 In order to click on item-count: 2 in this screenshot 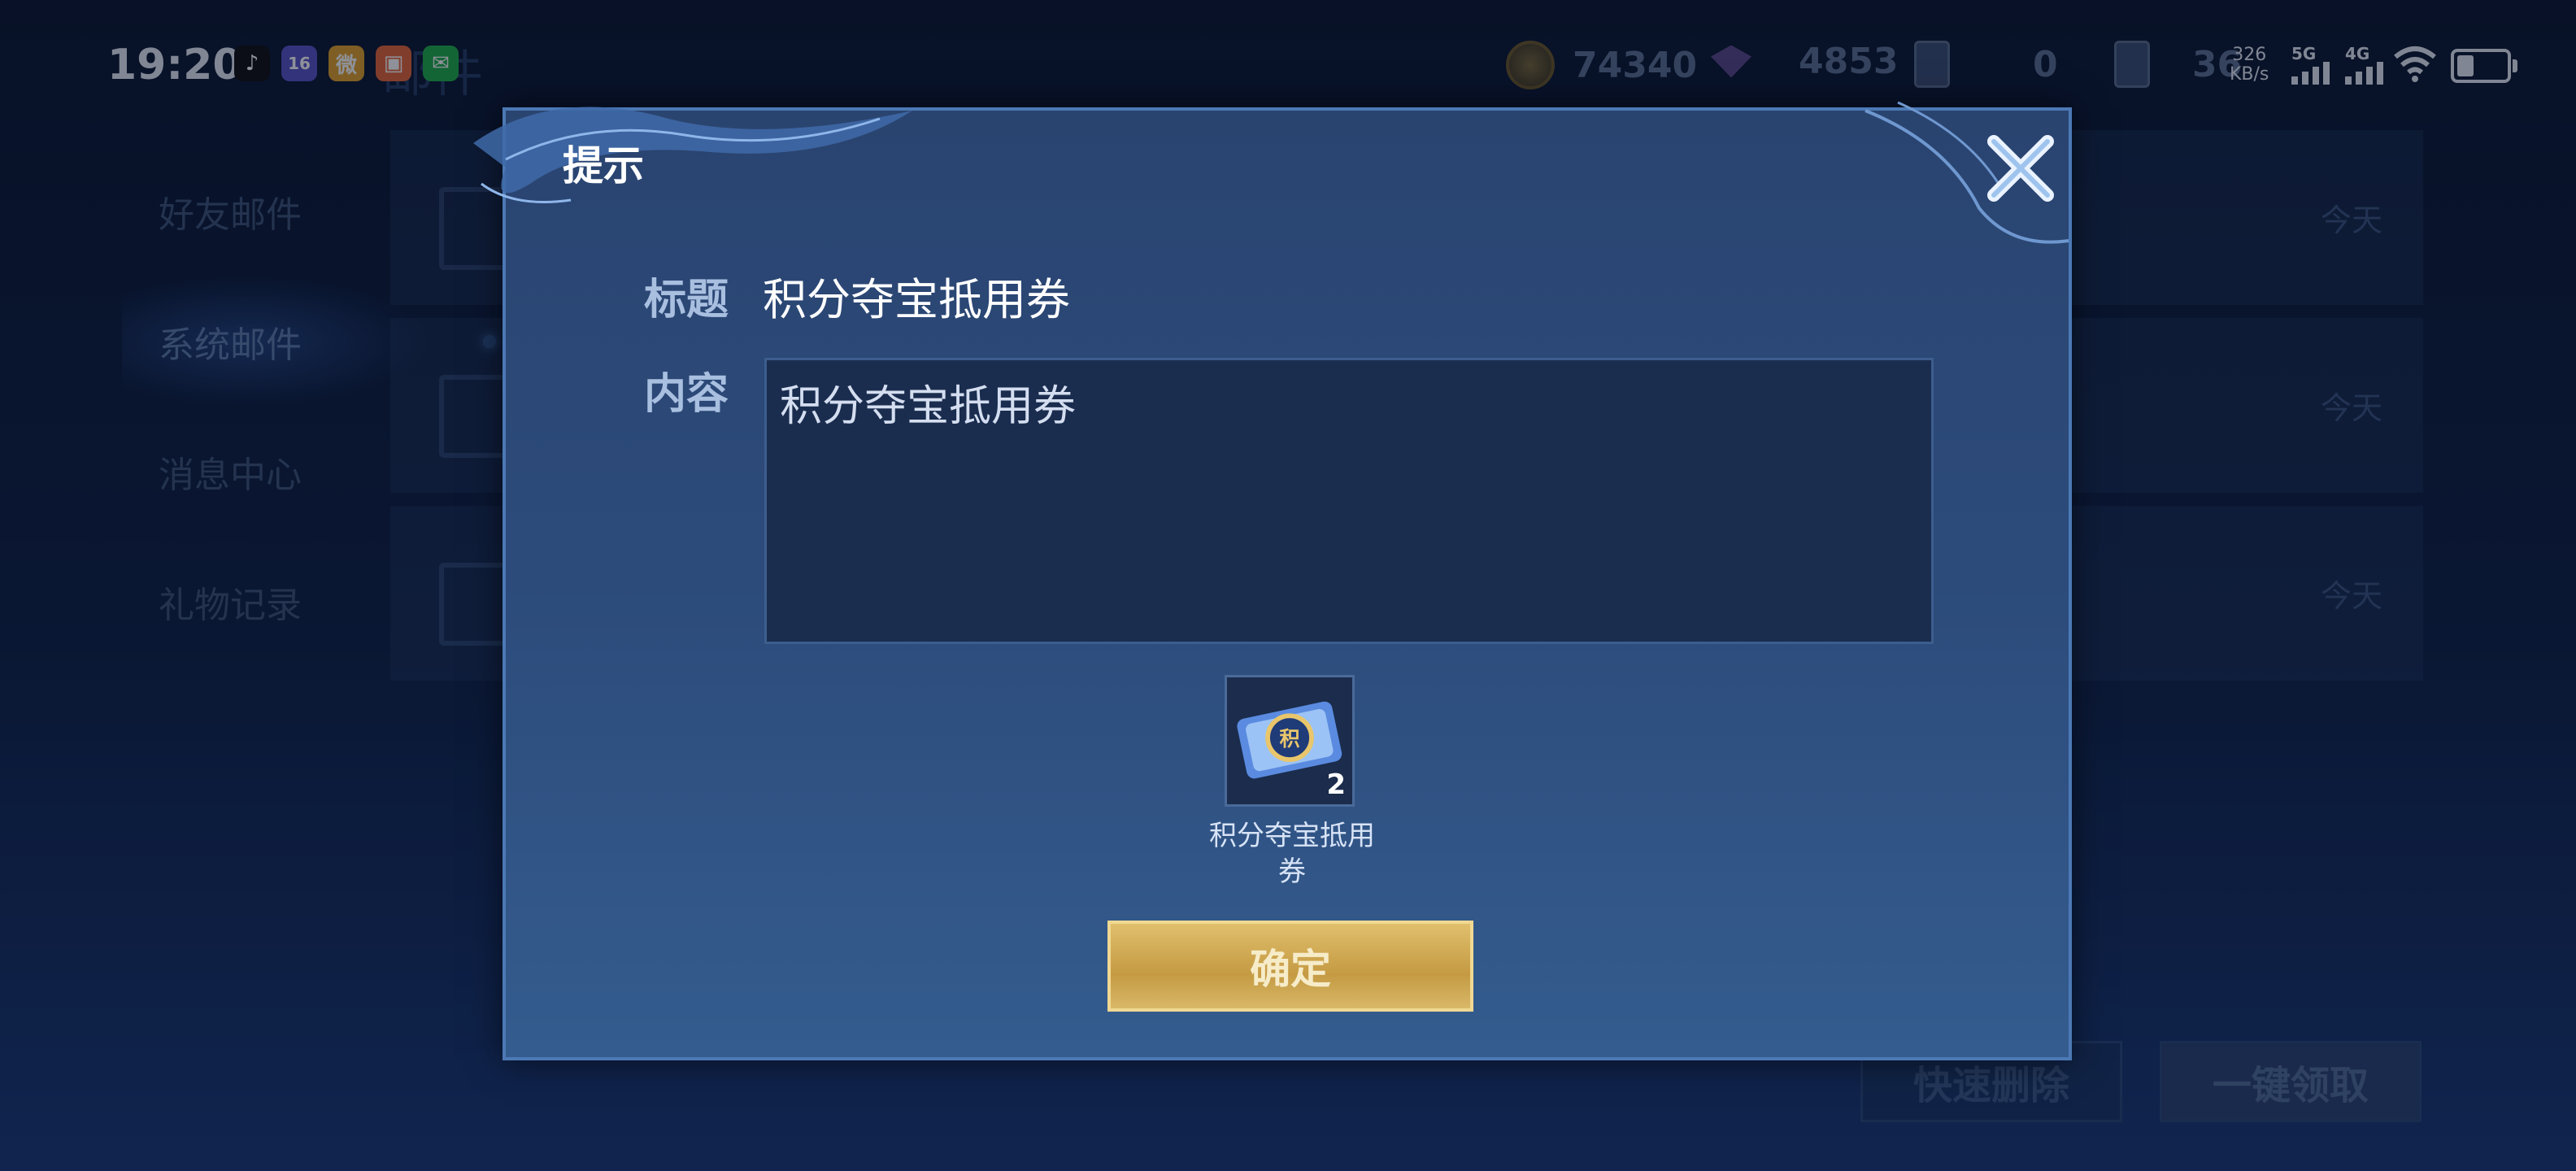, I will do `click(1336, 785)`.